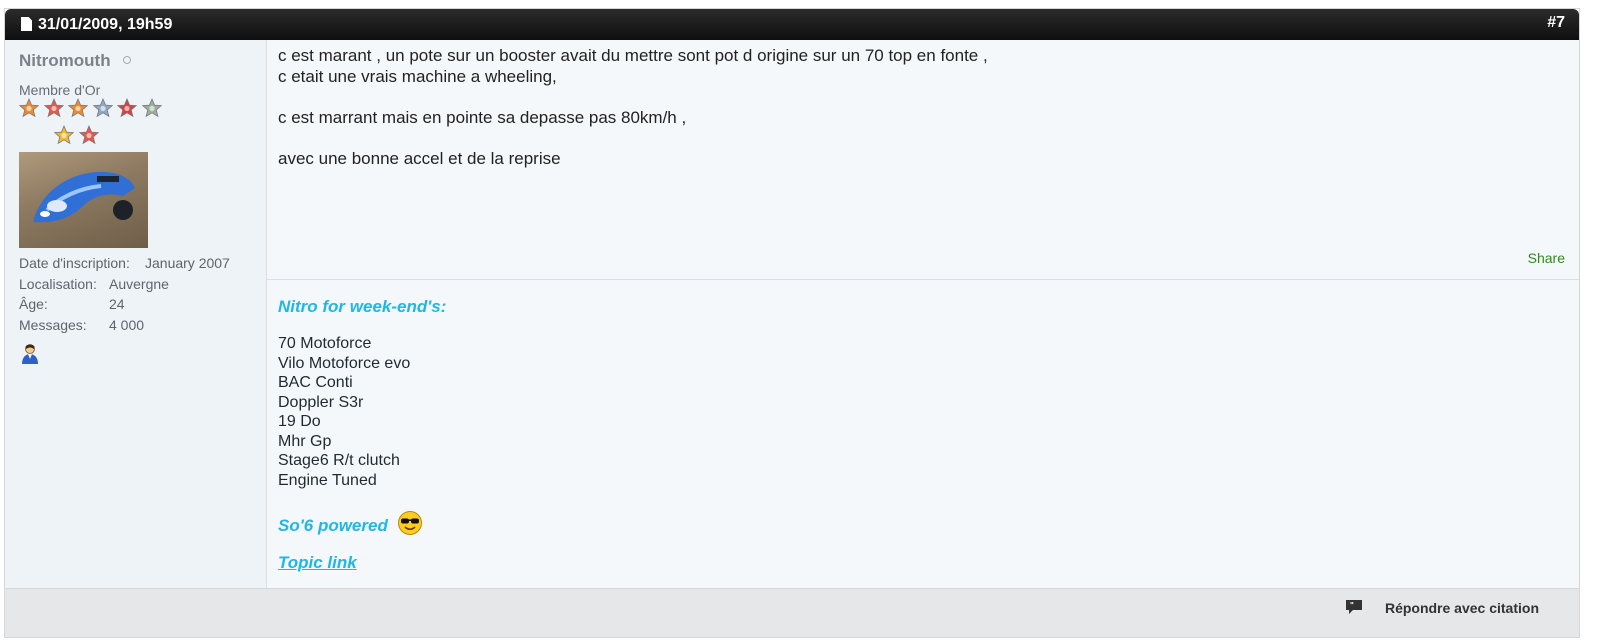 This screenshot has width=1600, height=641. I want to click on post-date: 31/01/2009, 19h59, so click(105, 24).